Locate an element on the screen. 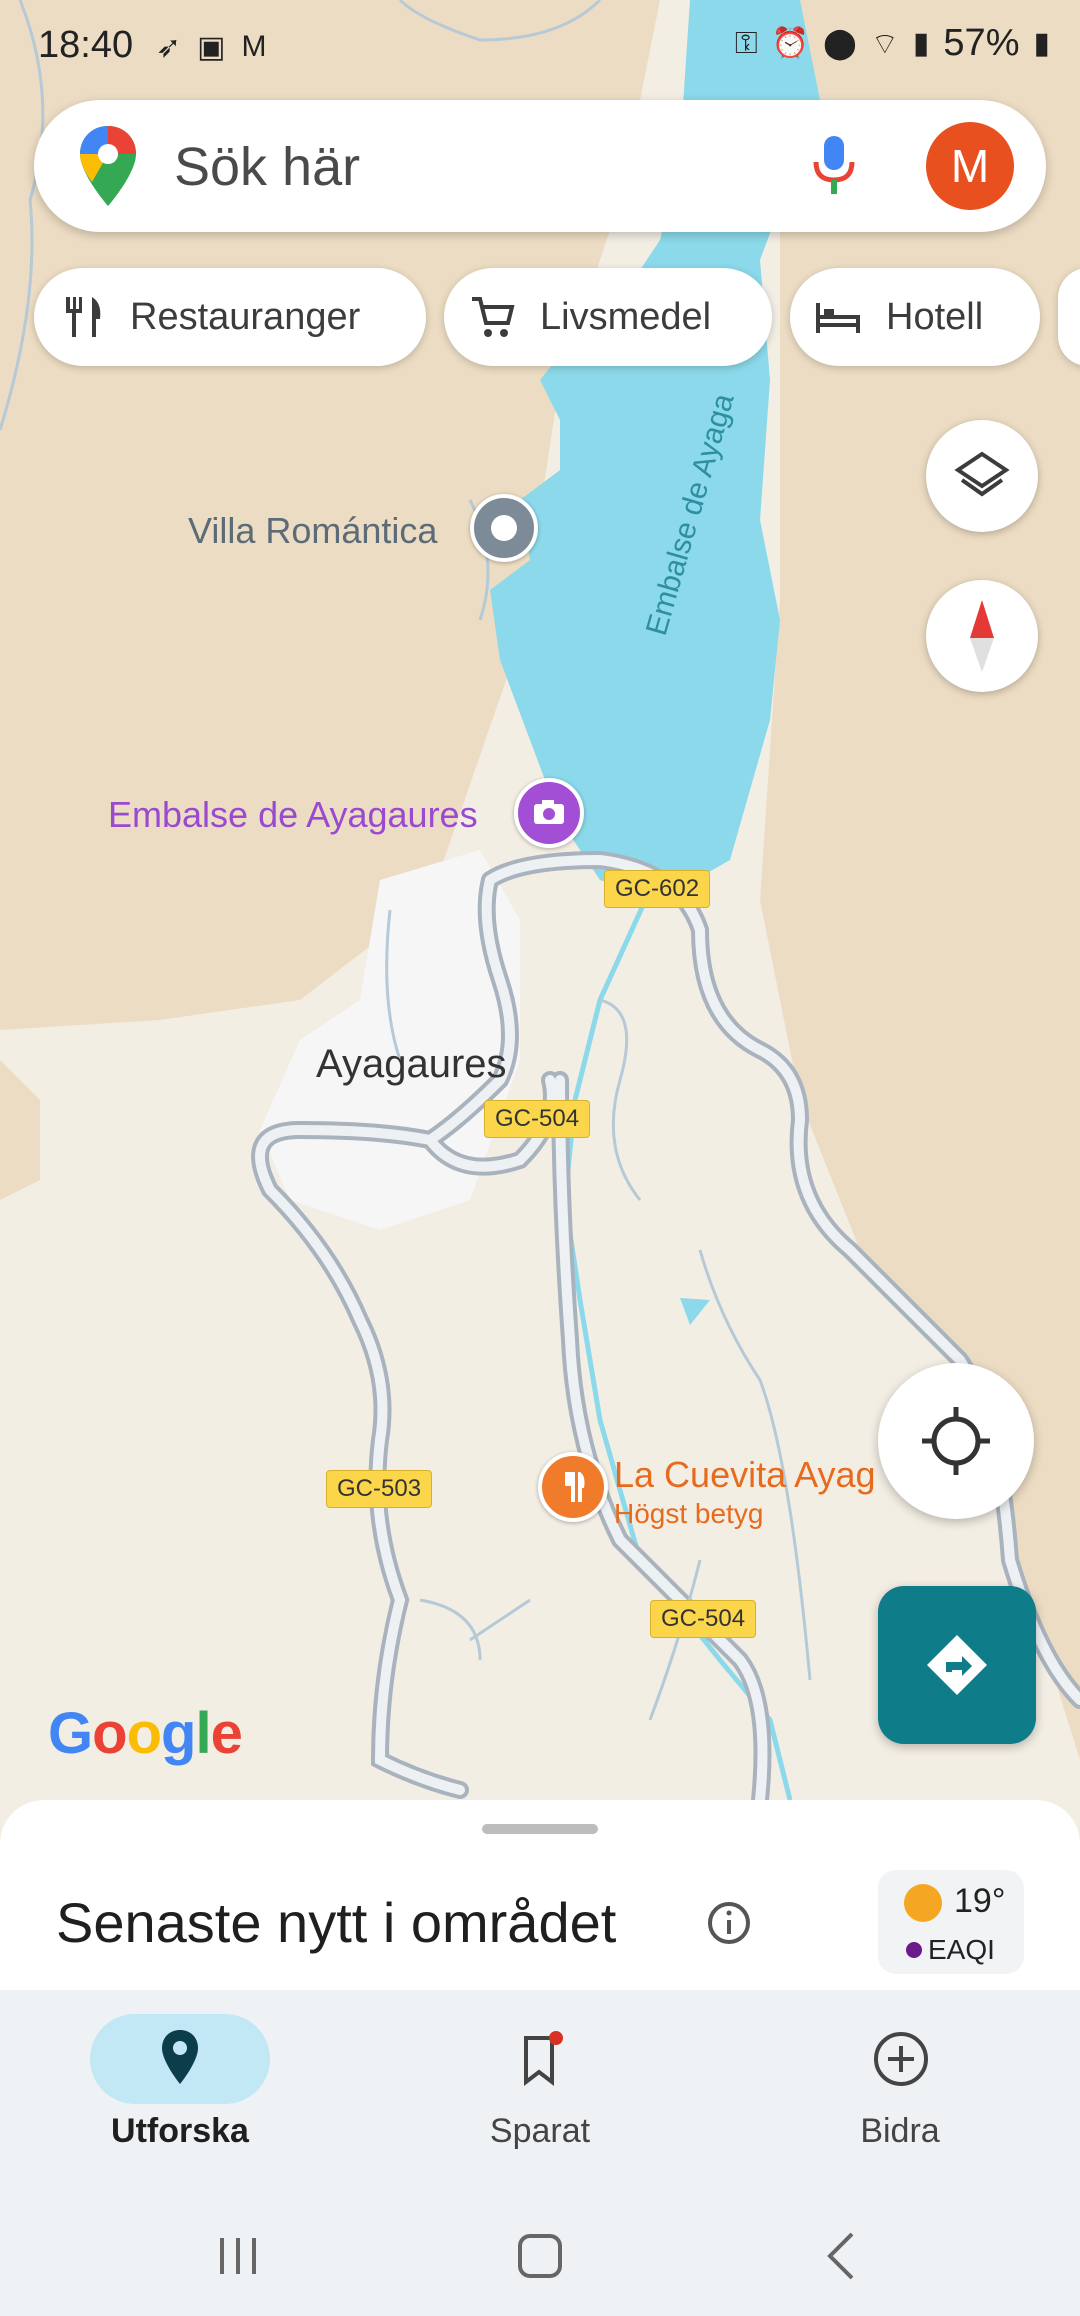 The image size is (1080, 2316). reservoir-poi-label: Embalse de Ayagaures is located at coordinates (293, 815).